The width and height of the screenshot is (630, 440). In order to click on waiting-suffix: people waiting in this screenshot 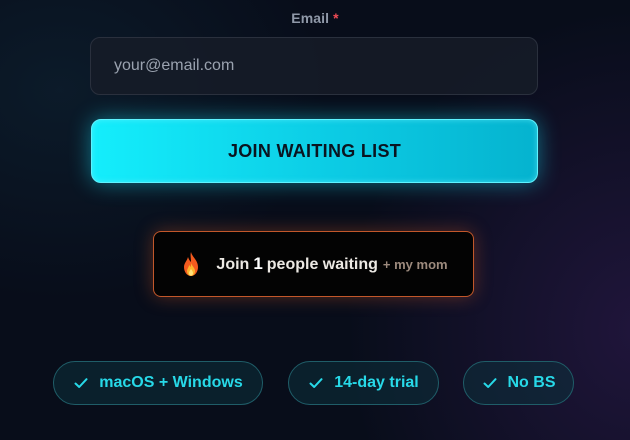, I will do `click(322, 264)`.